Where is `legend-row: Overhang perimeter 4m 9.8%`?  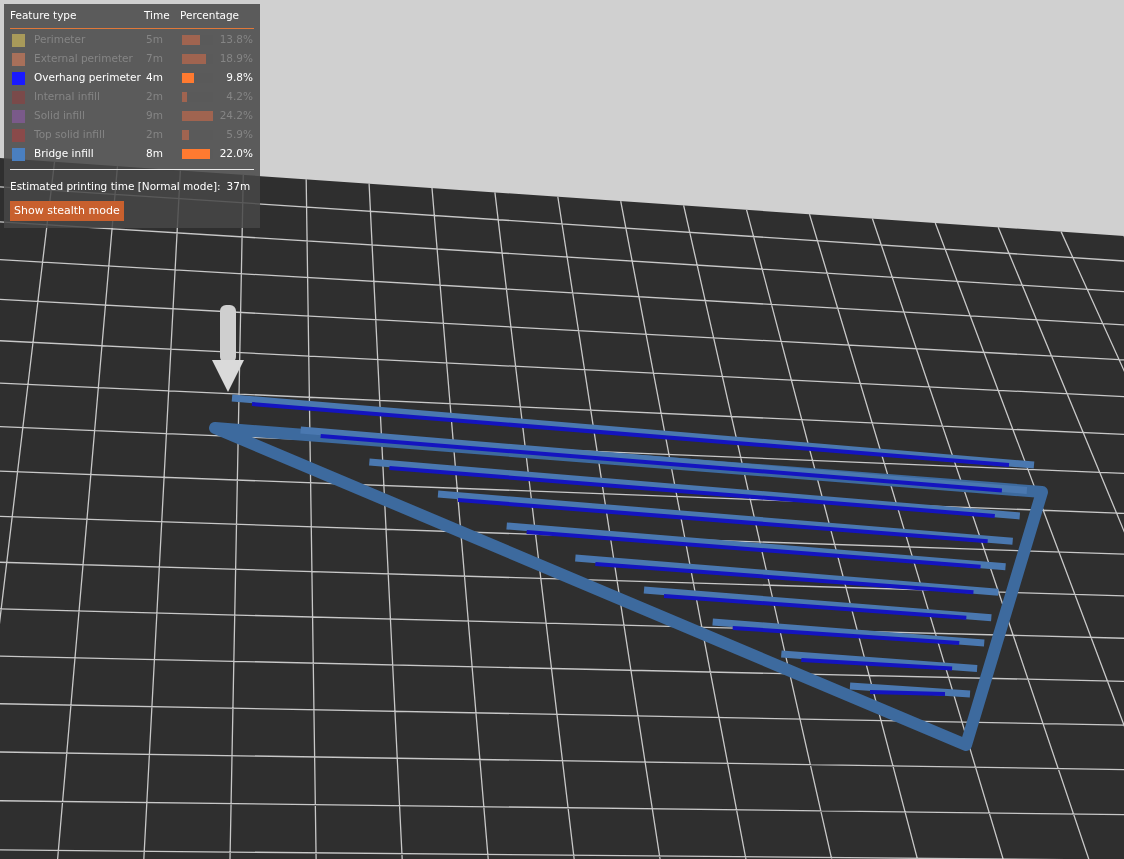 legend-row: Overhang perimeter 4m 9.8% is located at coordinates (132, 78).